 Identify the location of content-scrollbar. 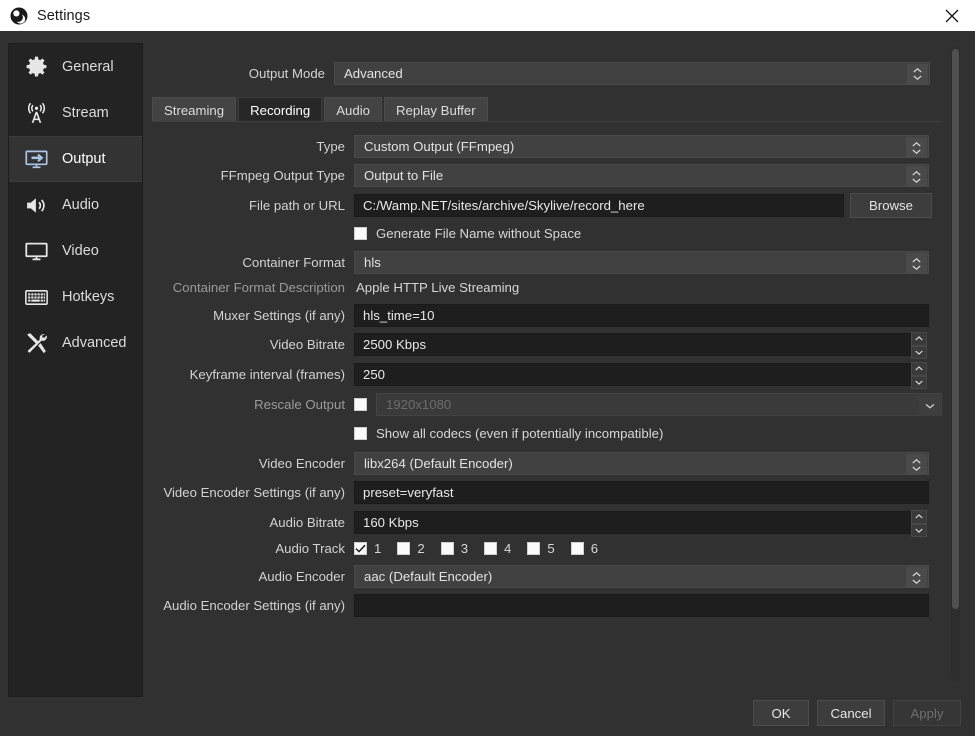
(955, 364).